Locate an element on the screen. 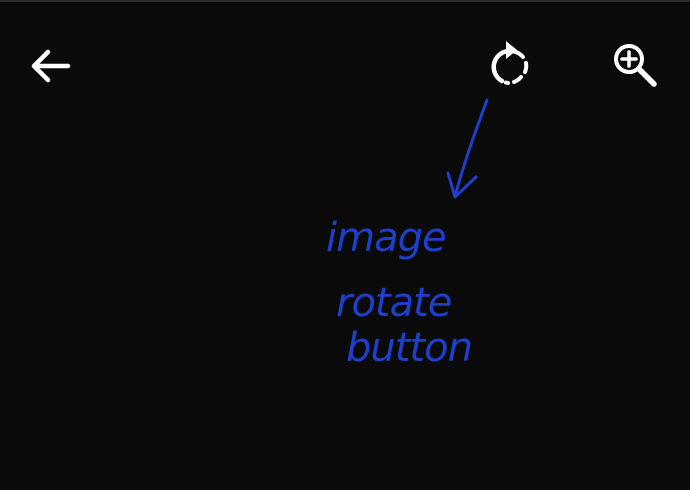 This screenshot has height=490, width=690. top-divider is located at coordinates (345, 1).